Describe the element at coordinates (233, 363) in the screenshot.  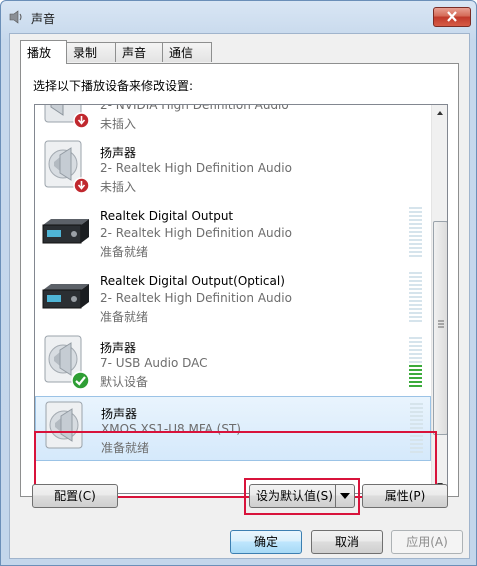
I see `list-item-usb-dac-speaker: 扬声器 7- USB Audio DAC 默认设备` at that location.